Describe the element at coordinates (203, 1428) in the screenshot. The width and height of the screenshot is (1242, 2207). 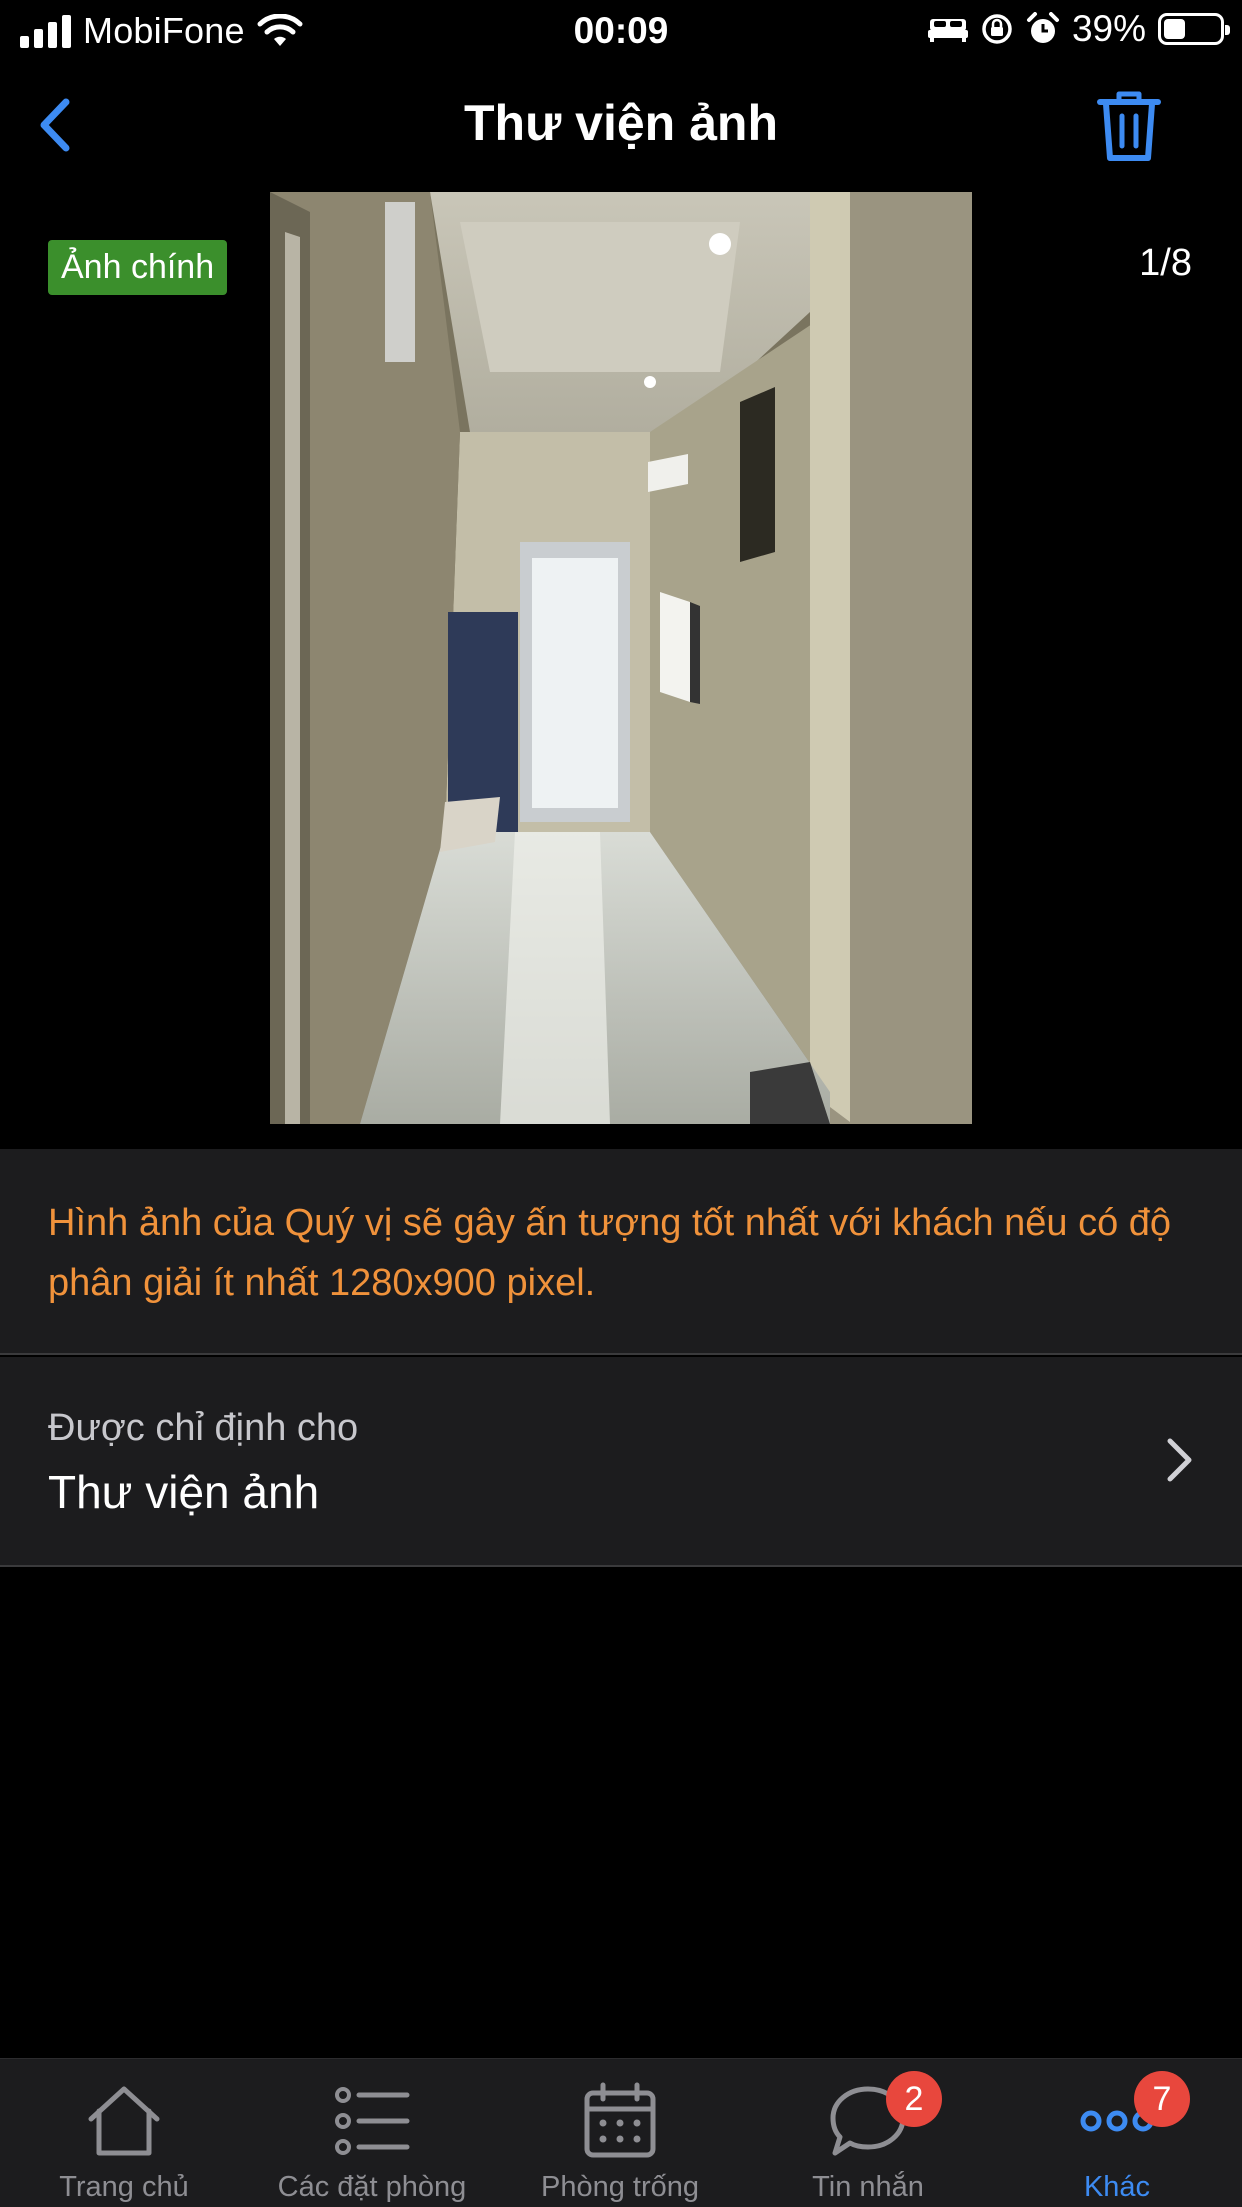
I see `assigned-to-label: Được chỉ định cho` at that location.